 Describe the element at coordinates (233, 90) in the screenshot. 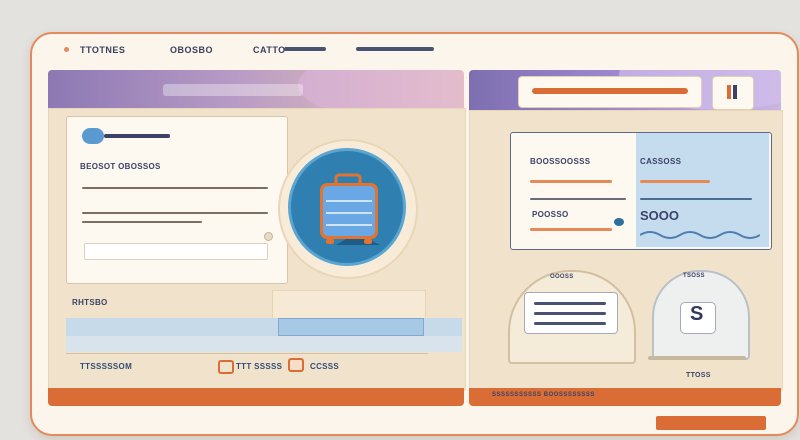

I see `header-title-bar` at that location.